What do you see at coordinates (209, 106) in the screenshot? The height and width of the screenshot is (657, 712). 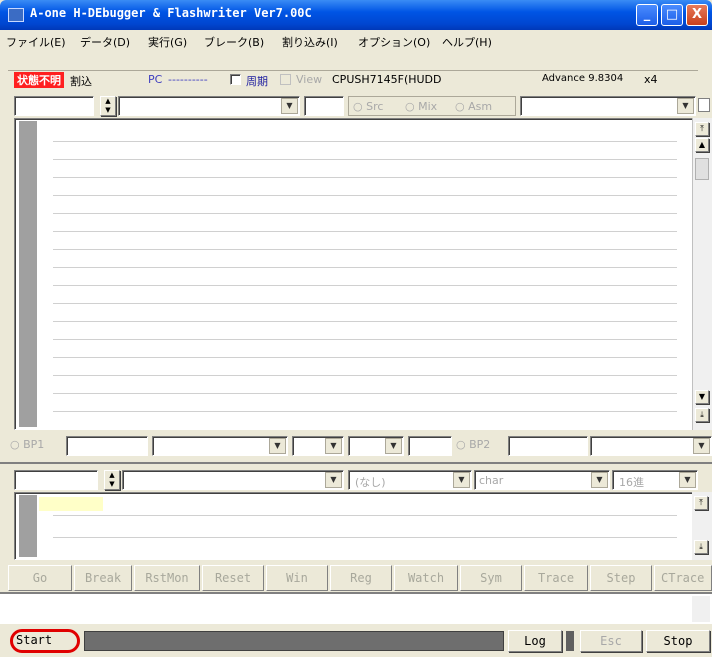 I see `function-combo: ▼` at bounding box center [209, 106].